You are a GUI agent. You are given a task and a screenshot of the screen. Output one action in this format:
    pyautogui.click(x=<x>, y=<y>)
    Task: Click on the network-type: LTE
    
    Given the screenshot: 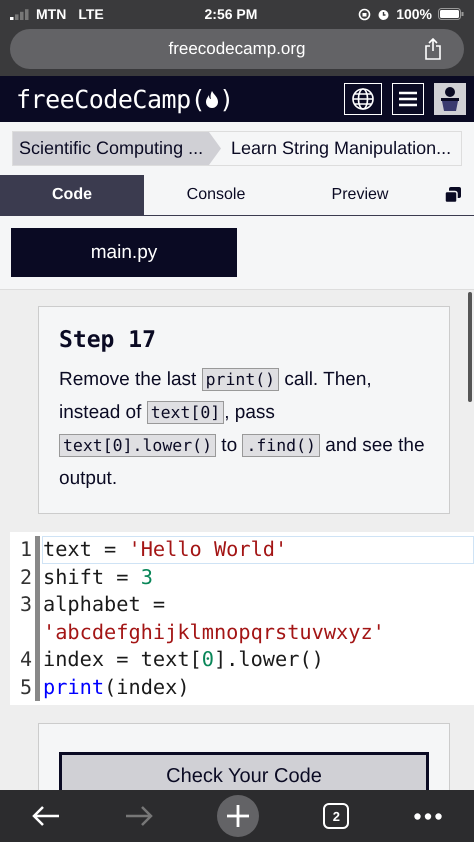 What is the action you would take?
    pyautogui.click(x=91, y=14)
    